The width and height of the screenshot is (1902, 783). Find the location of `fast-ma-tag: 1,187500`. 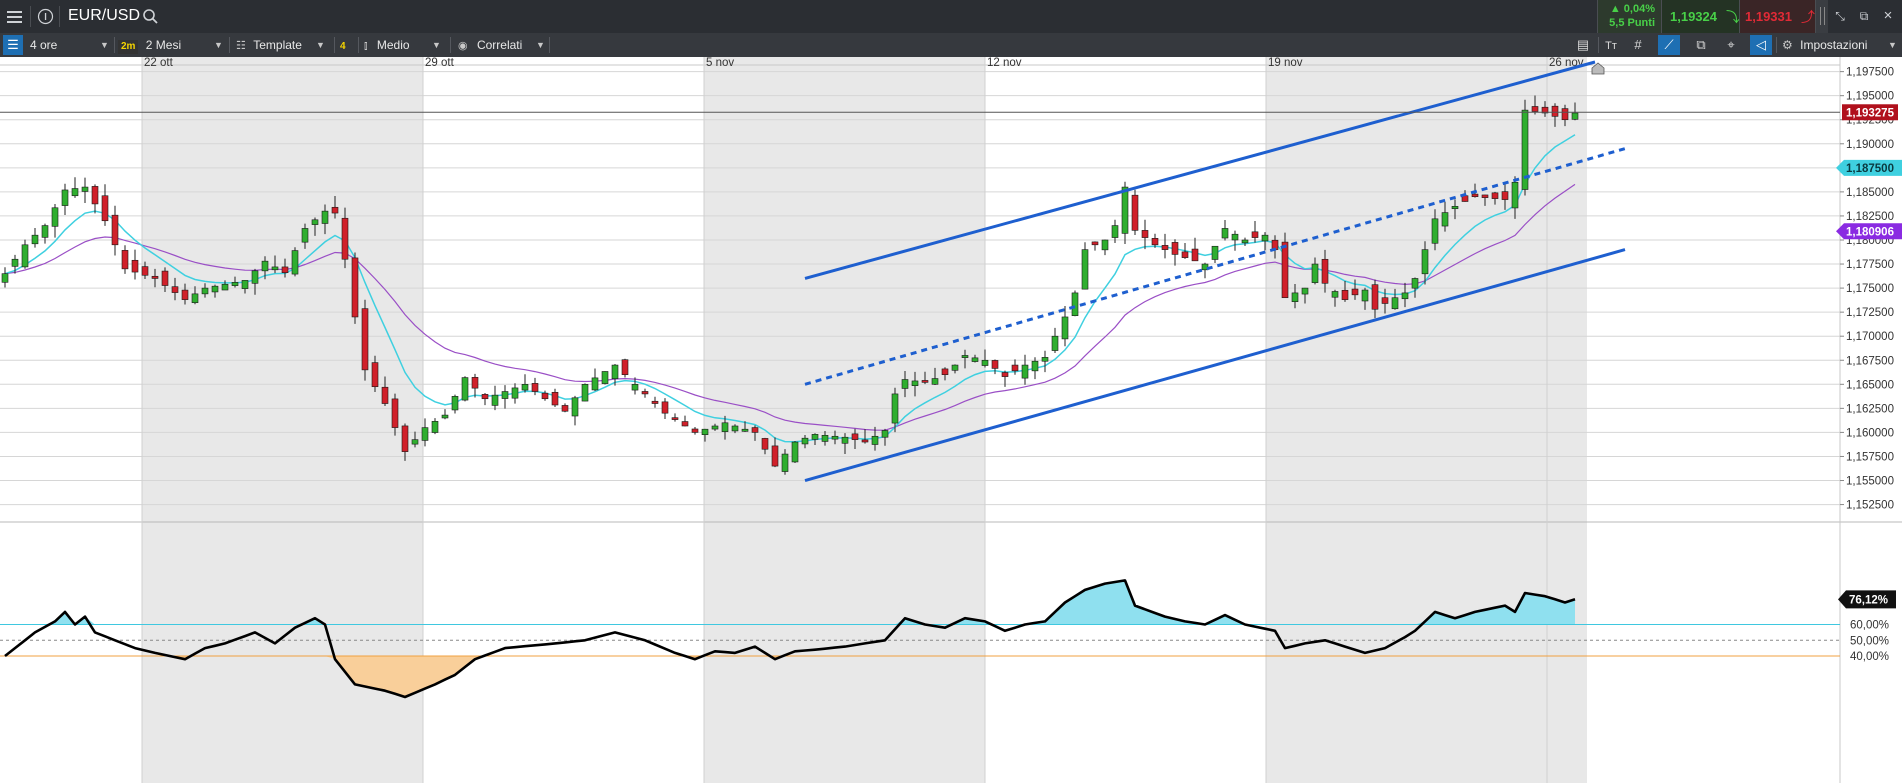

fast-ma-tag: 1,187500 is located at coordinates (1870, 169).